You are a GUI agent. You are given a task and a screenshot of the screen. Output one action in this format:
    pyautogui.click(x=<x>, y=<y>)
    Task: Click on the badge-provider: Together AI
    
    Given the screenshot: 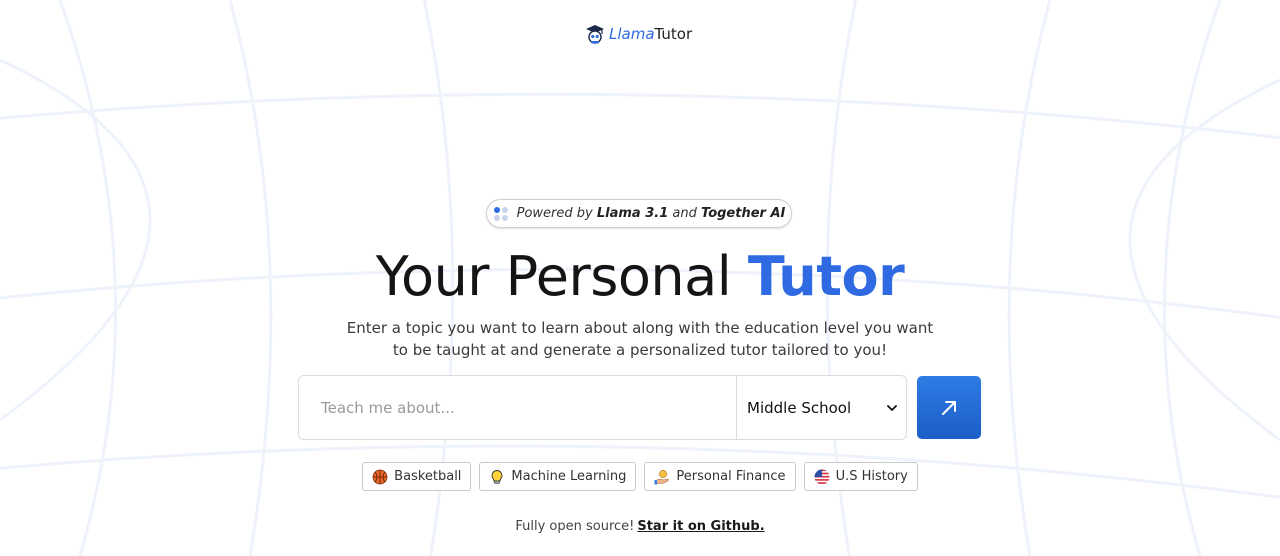 What is the action you would take?
    pyautogui.click(x=743, y=213)
    